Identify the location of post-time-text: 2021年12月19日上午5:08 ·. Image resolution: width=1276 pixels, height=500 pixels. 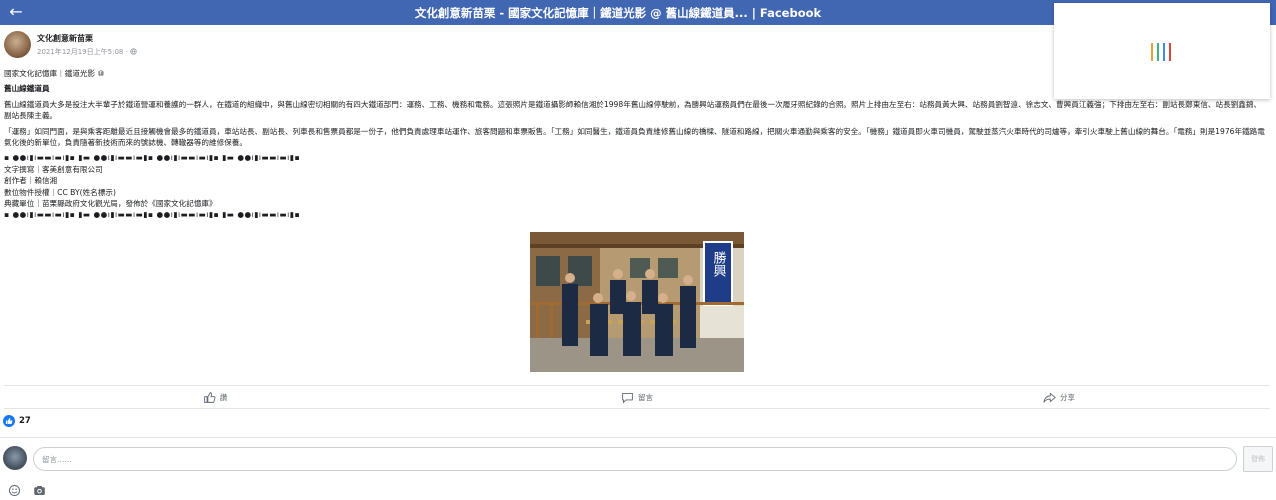
(84, 51).